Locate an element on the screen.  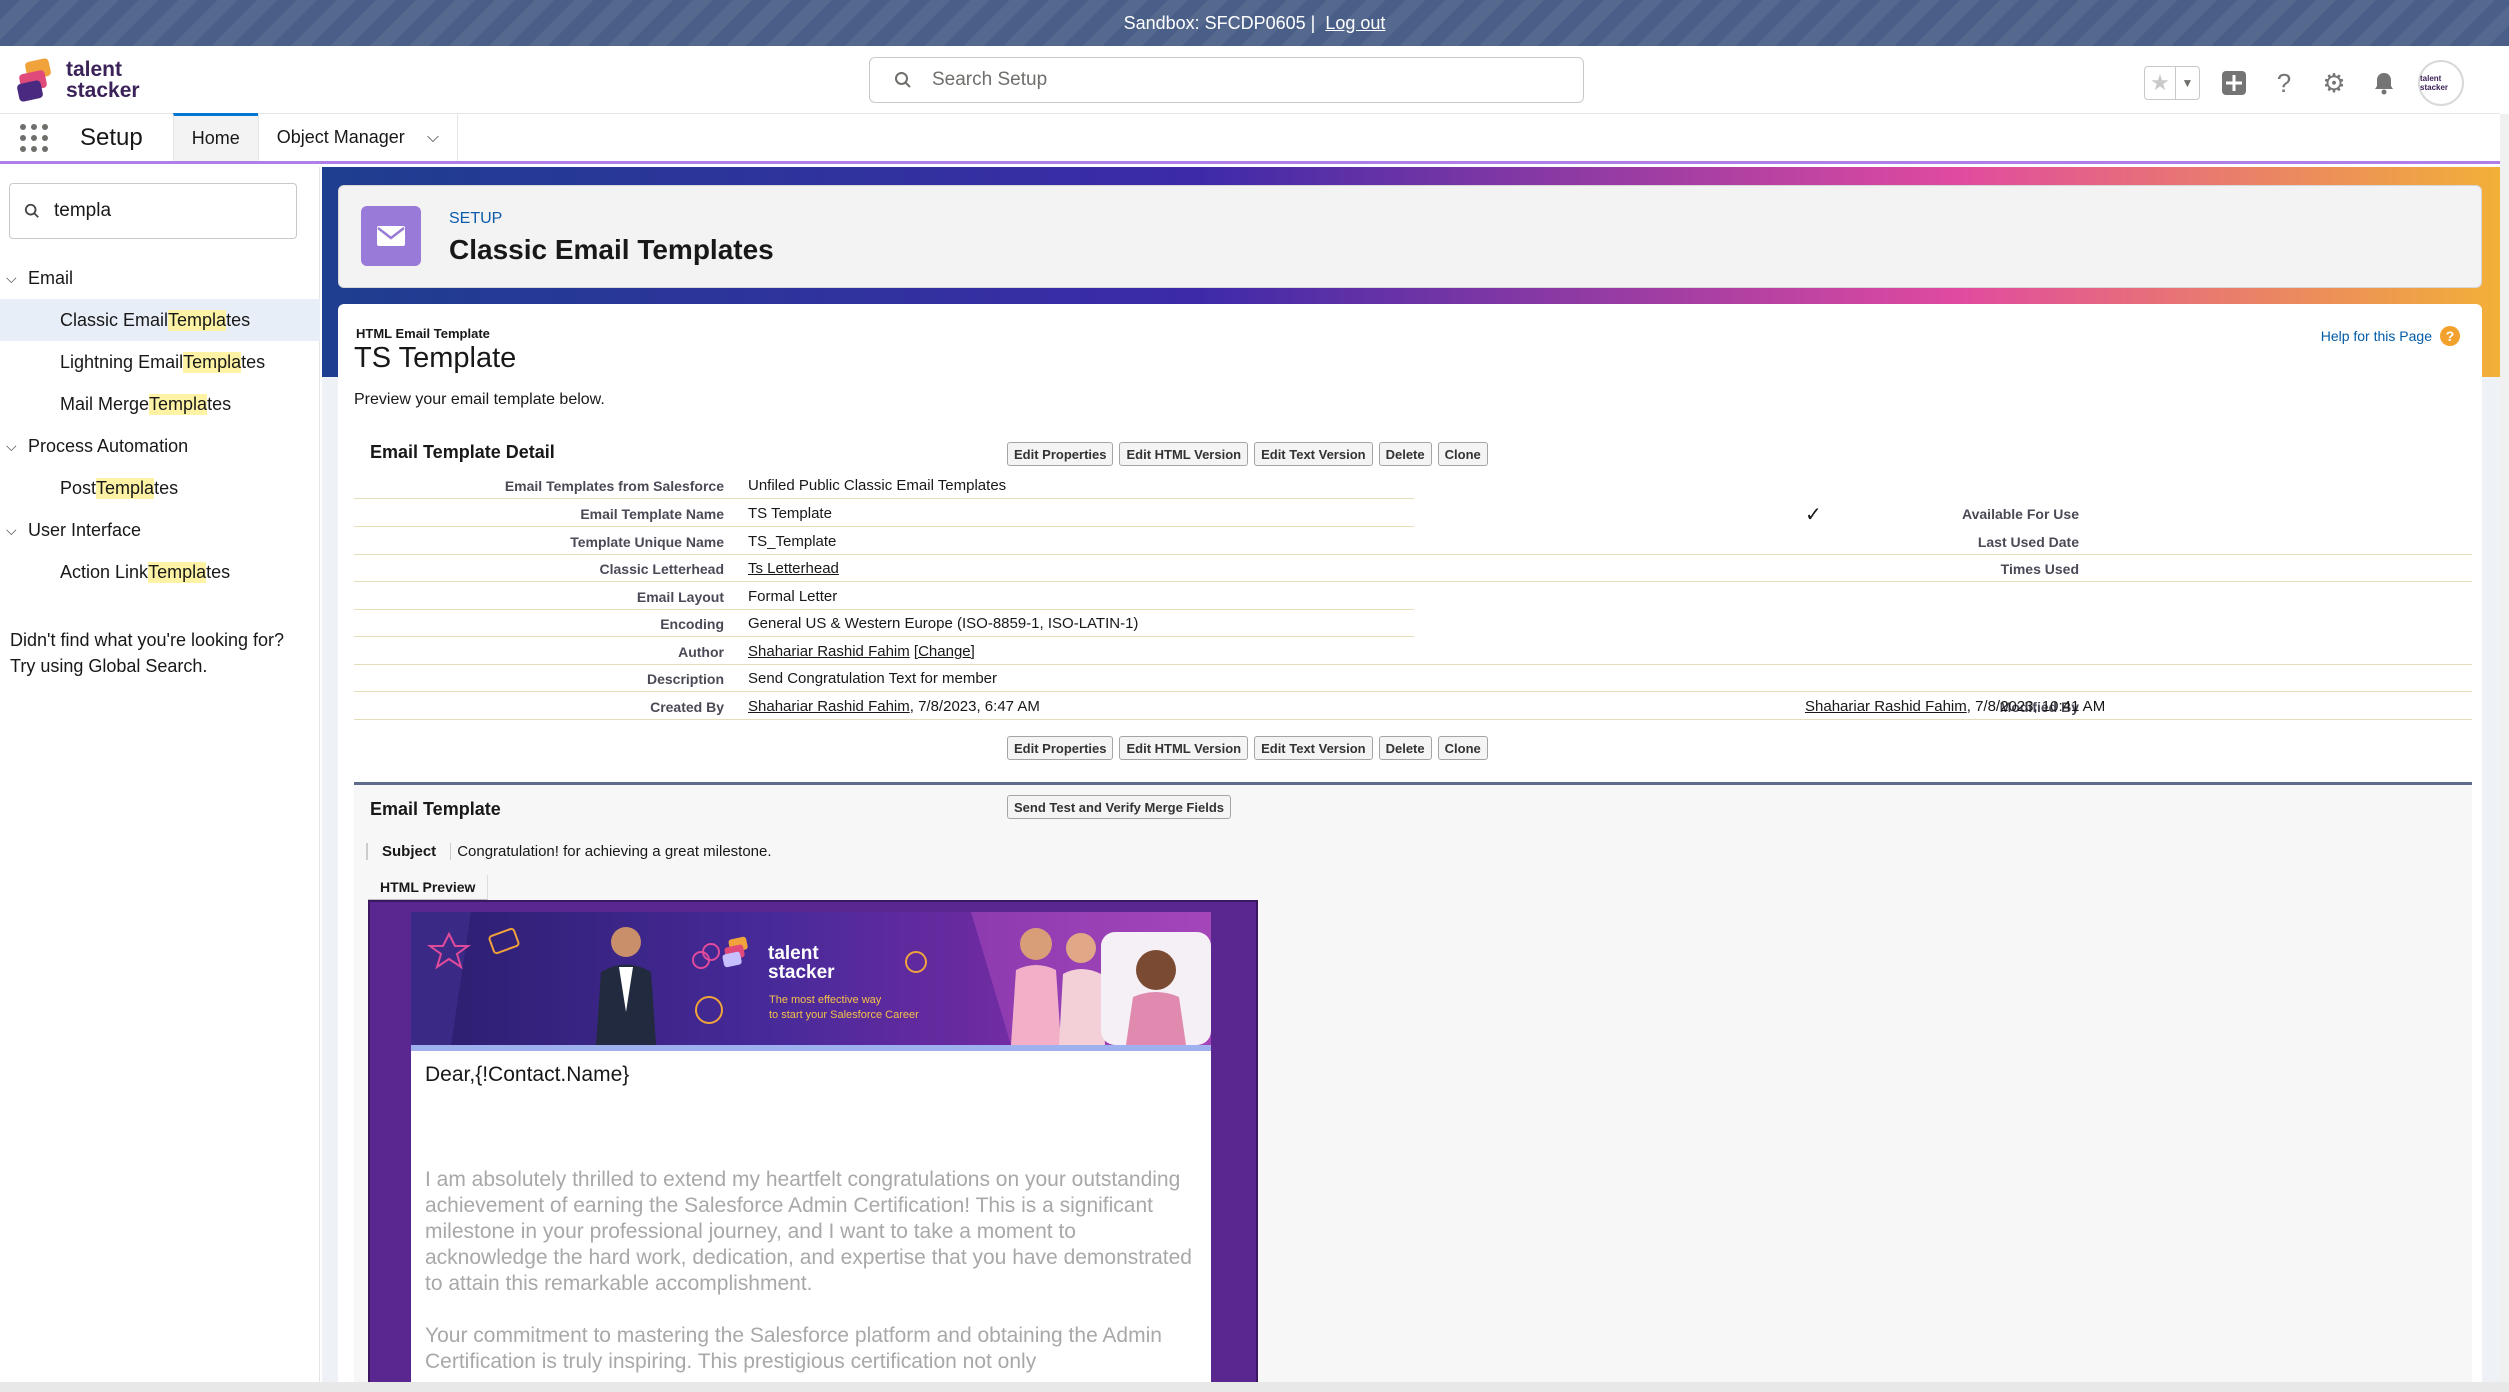
field-value: TS Template is located at coordinates (790, 513).